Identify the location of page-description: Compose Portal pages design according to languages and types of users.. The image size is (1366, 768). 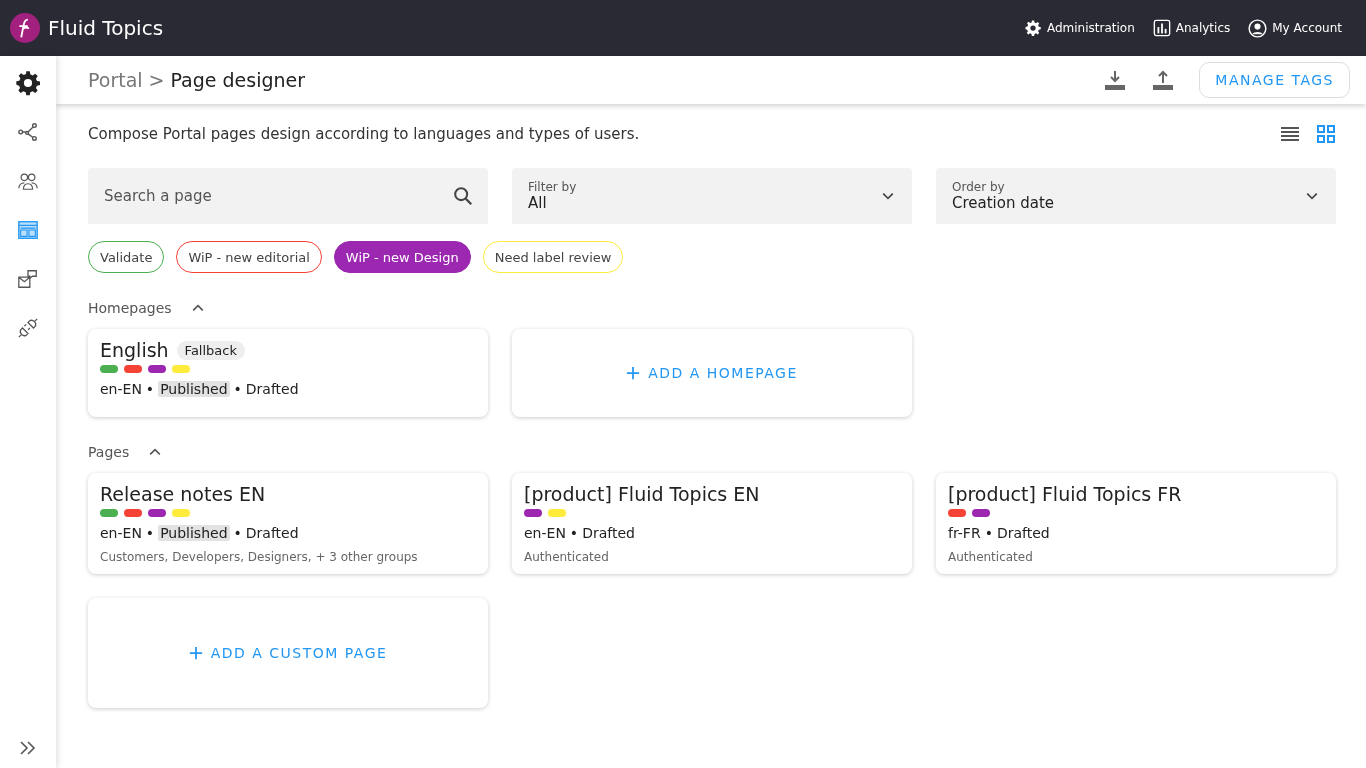
(364, 134).